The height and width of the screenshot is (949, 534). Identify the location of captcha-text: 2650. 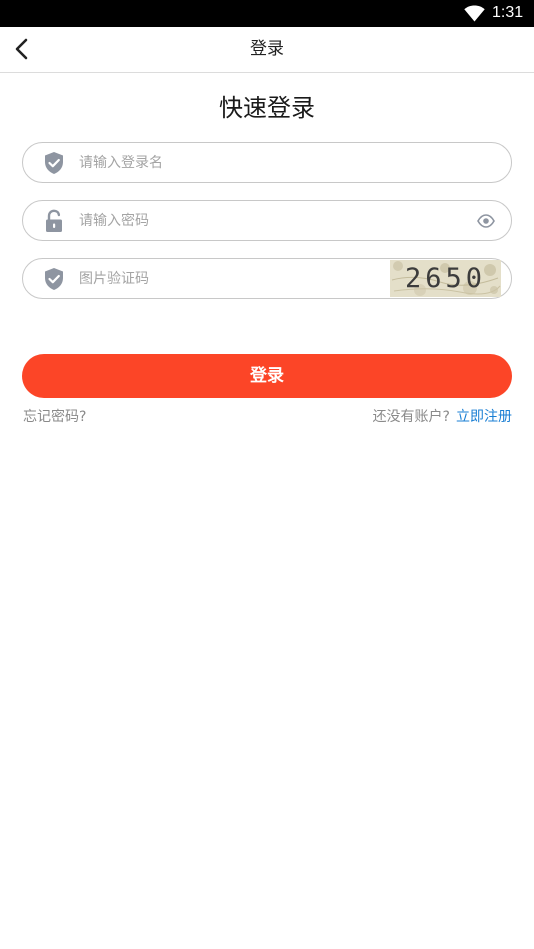
(445, 278).